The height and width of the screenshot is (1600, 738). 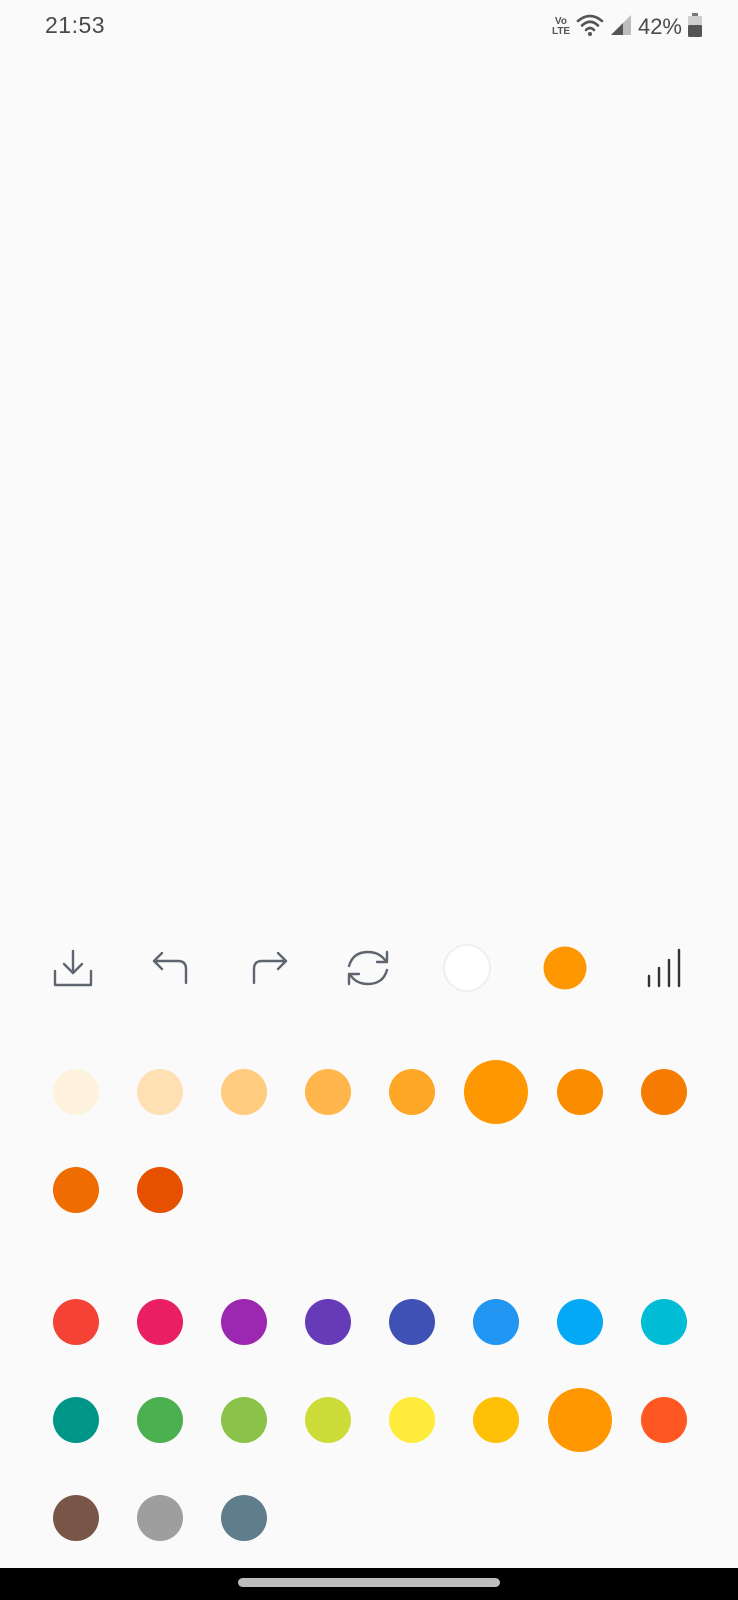 I want to click on toolbar, so click(x=369, y=968).